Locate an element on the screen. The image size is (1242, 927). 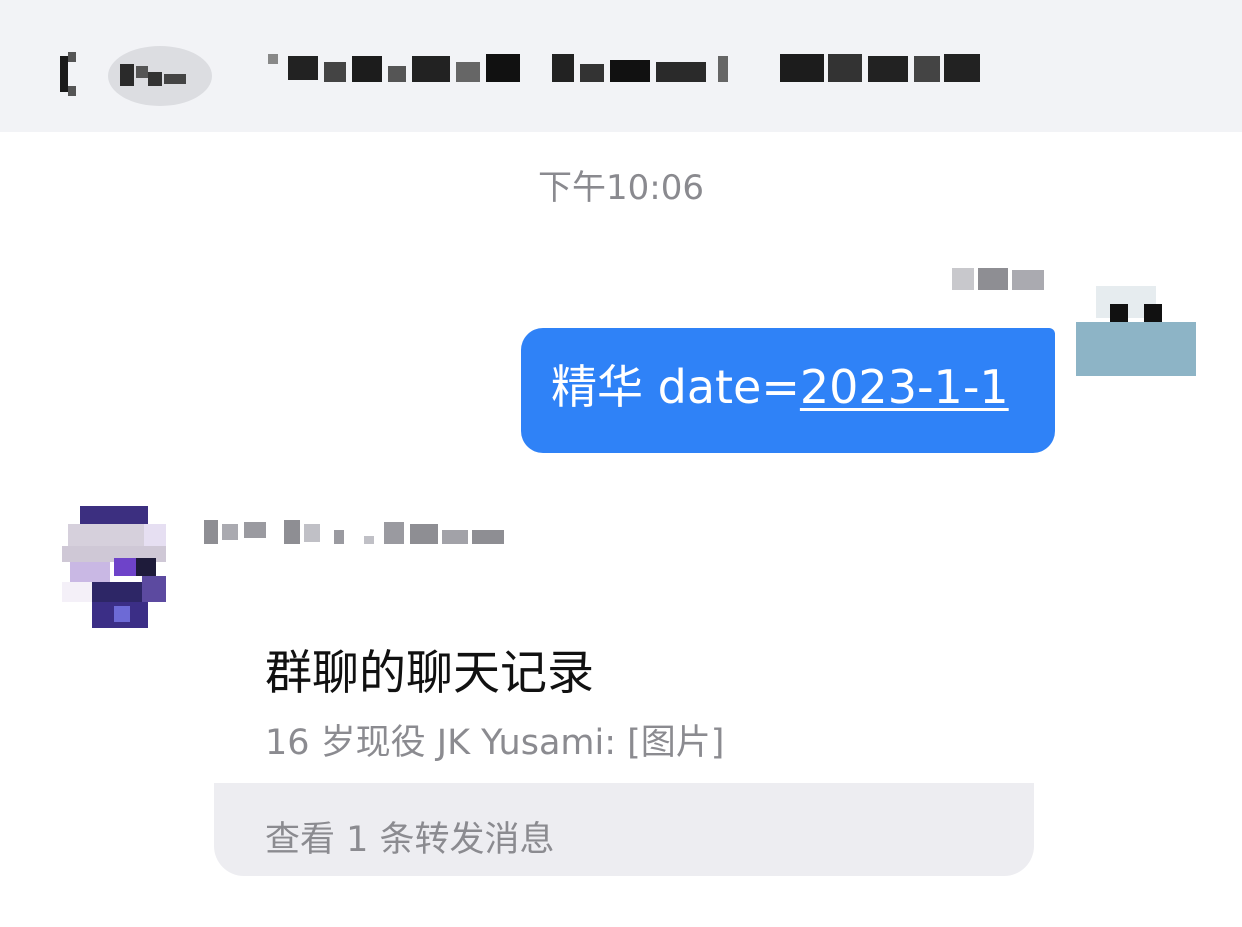
sender-name-incoming is located at coordinates (356, 532).